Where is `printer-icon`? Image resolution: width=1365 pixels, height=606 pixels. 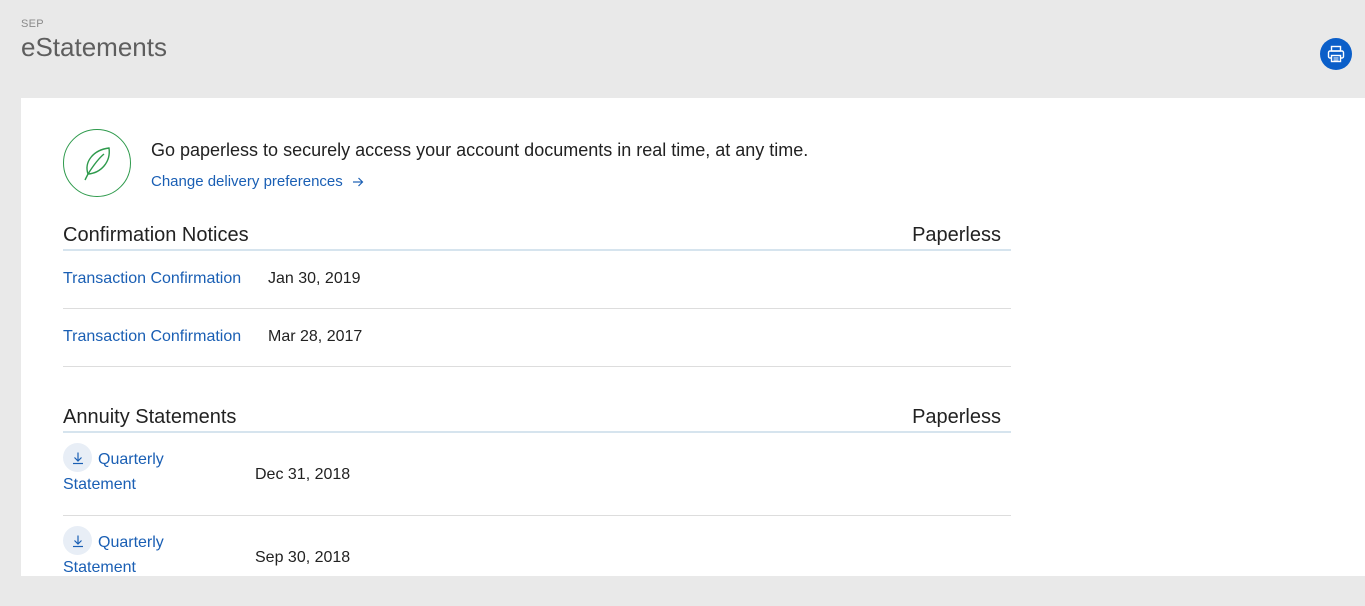
printer-icon is located at coordinates (1336, 54).